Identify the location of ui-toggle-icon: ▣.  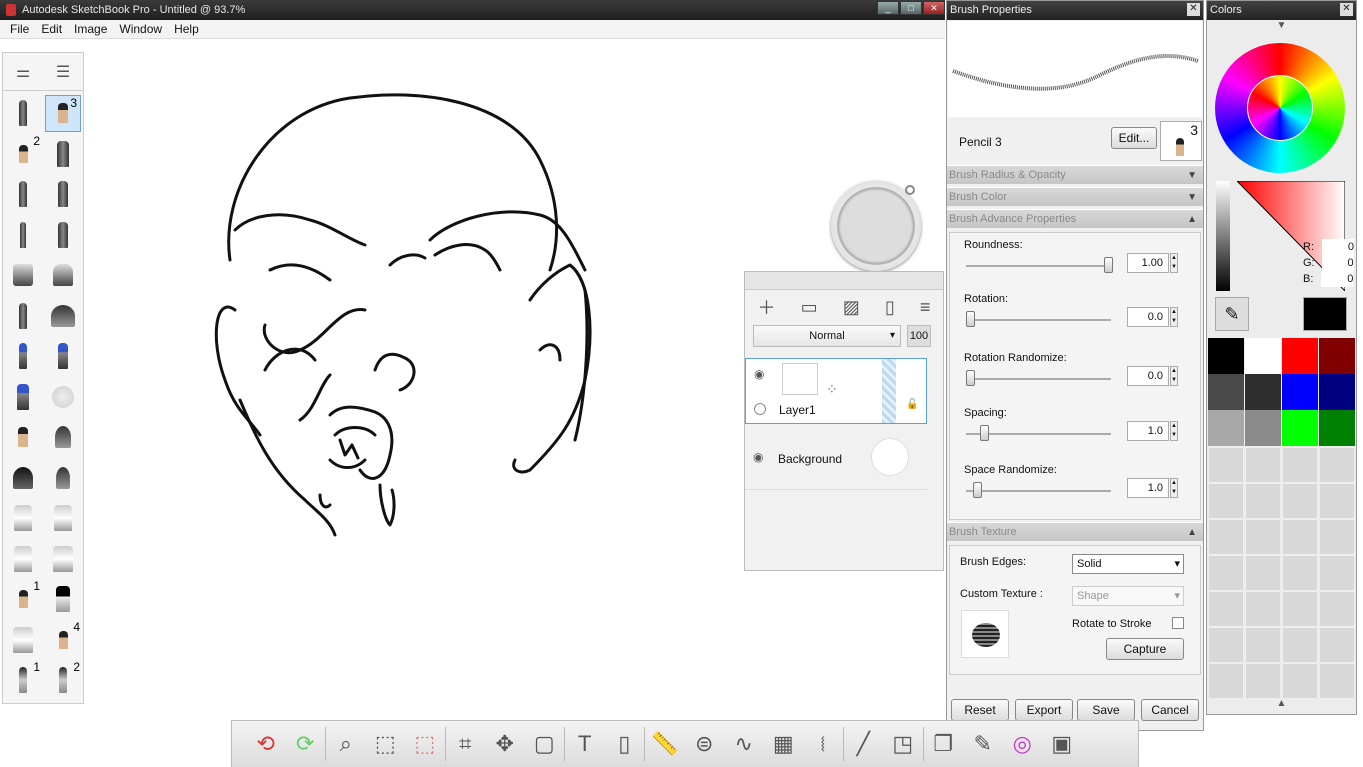
(1062, 744).